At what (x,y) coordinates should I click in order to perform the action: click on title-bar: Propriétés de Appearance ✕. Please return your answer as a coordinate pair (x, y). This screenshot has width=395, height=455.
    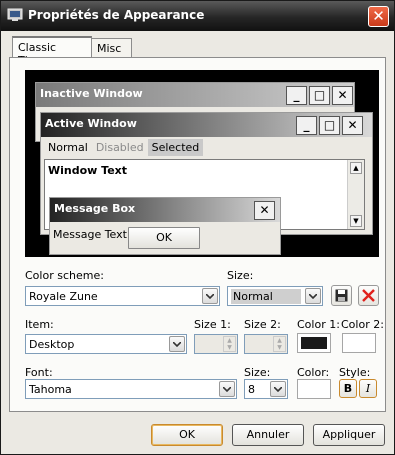
    Looking at the image, I should click on (197, 16).